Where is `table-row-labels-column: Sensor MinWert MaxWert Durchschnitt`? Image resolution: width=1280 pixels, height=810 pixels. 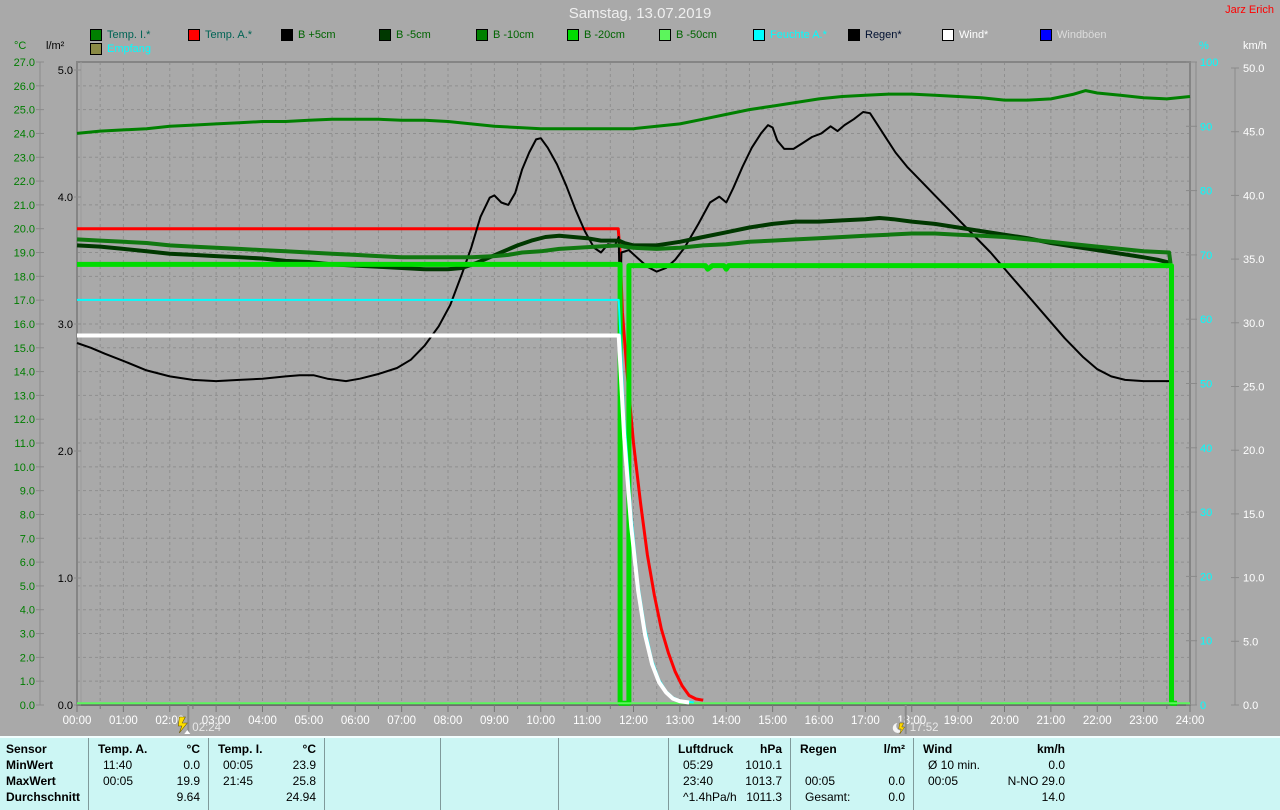
table-row-labels-column: Sensor MinWert MaxWert Durchschnitt is located at coordinates (44, 774).